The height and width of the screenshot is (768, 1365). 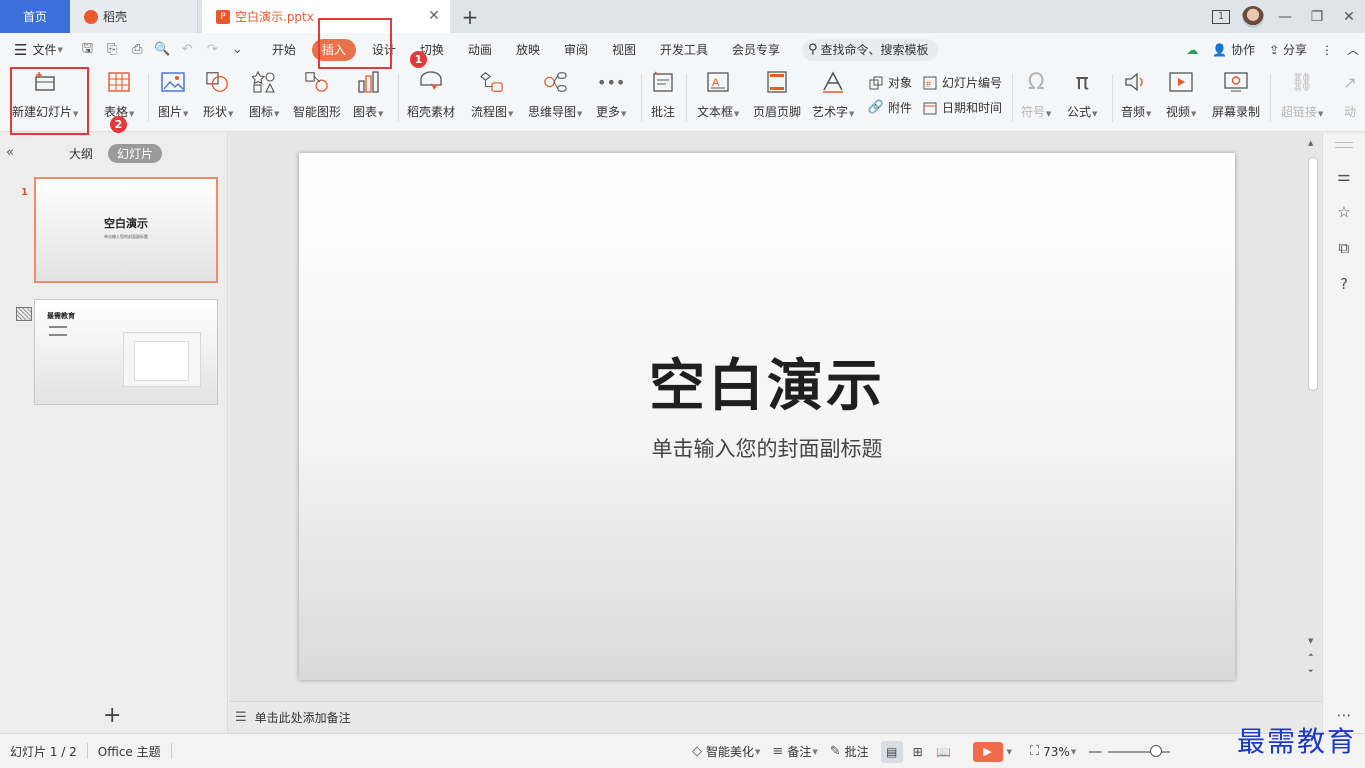 What do you see at coordinates (1009, 752) in the screenshot?
I see `slideshow-dropdown-icon: ▼` at bounding box center [1009, 752].